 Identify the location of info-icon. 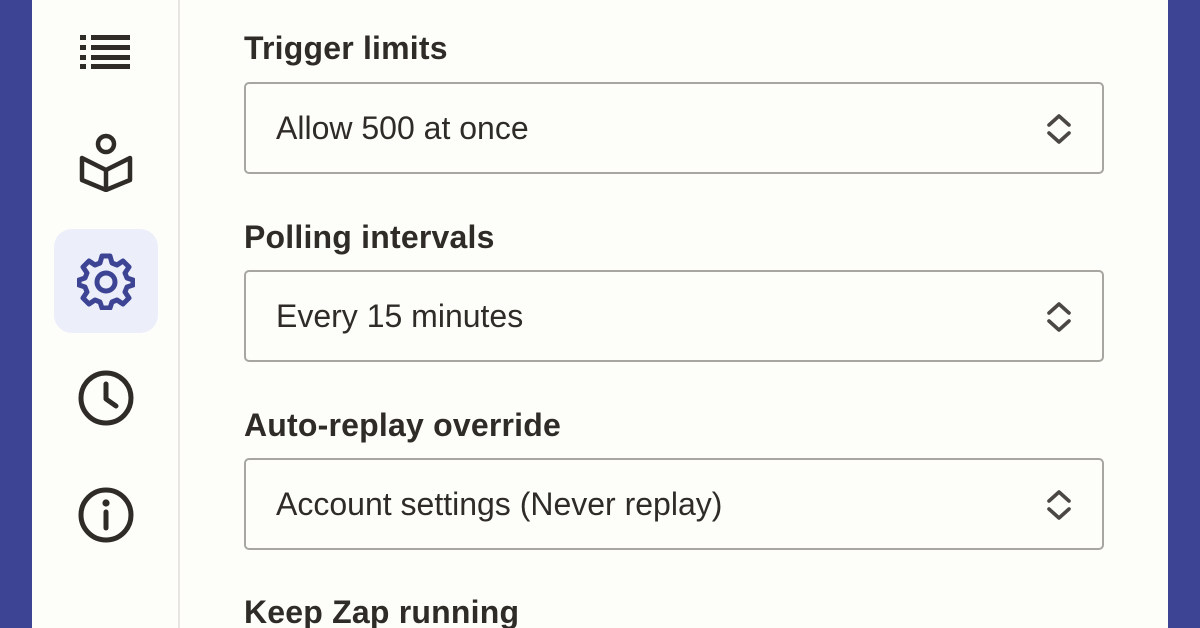
(106, 515).